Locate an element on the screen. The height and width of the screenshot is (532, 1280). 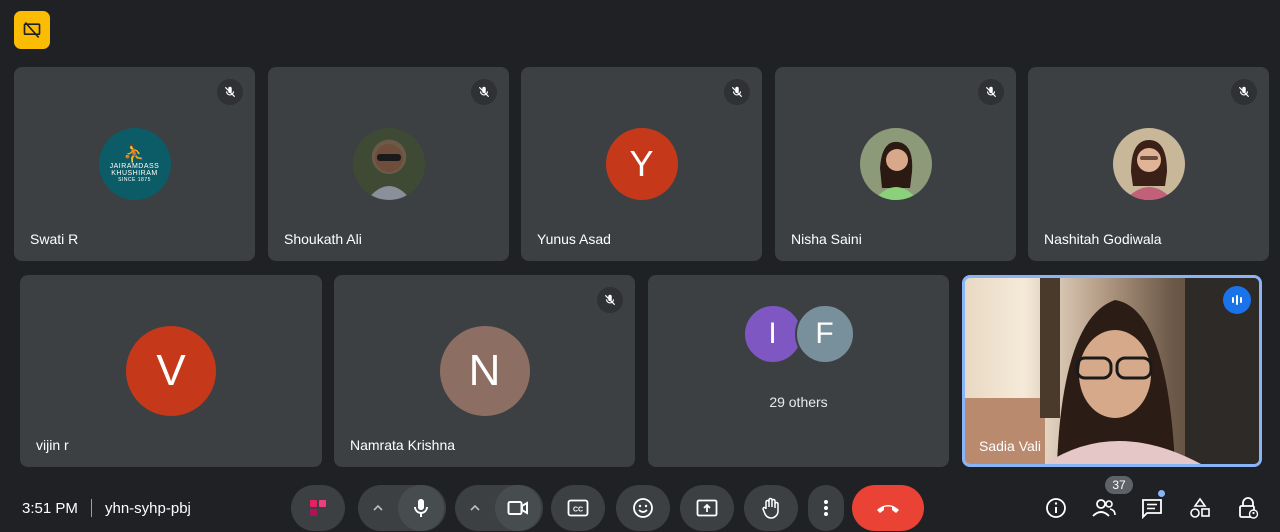
shapes-icon is located at coordinates (1200, 507).